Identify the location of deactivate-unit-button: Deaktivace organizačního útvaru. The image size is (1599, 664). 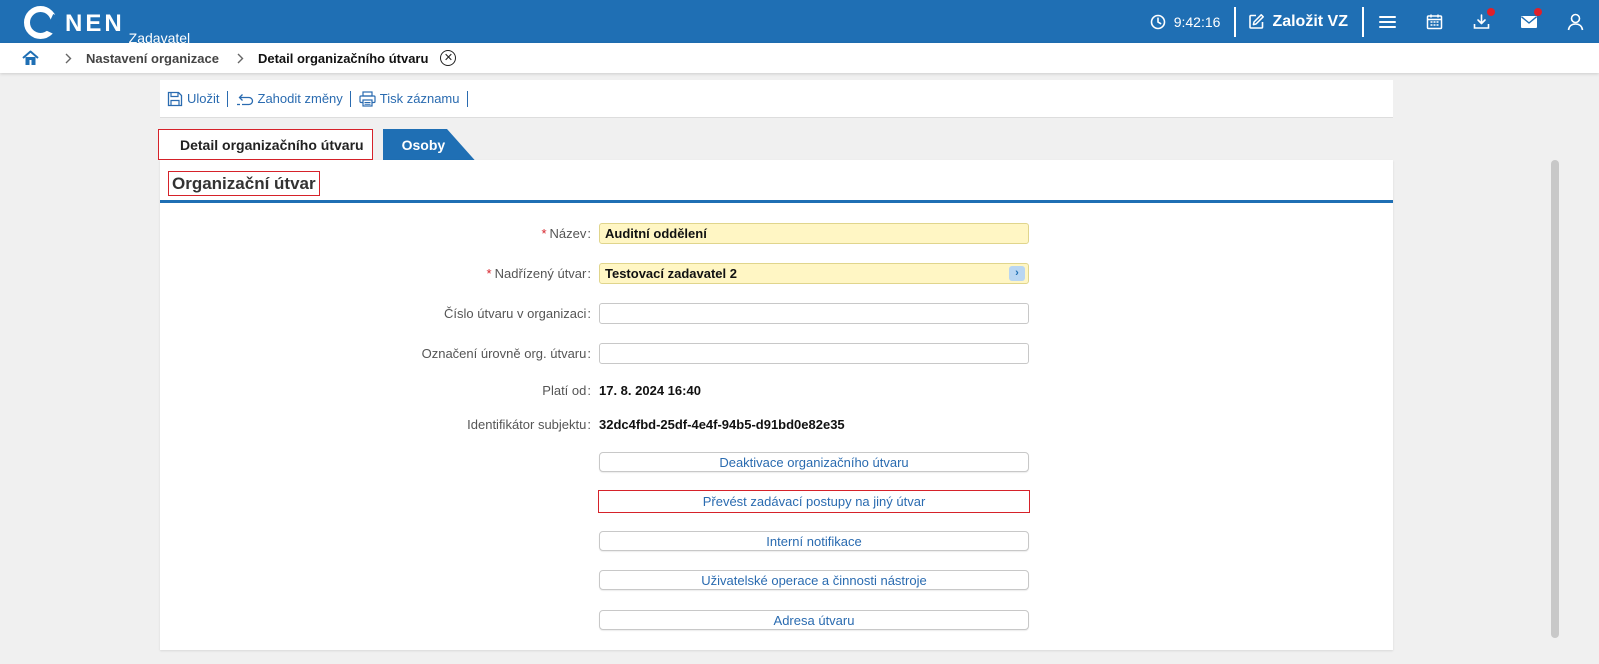
(814, 462).